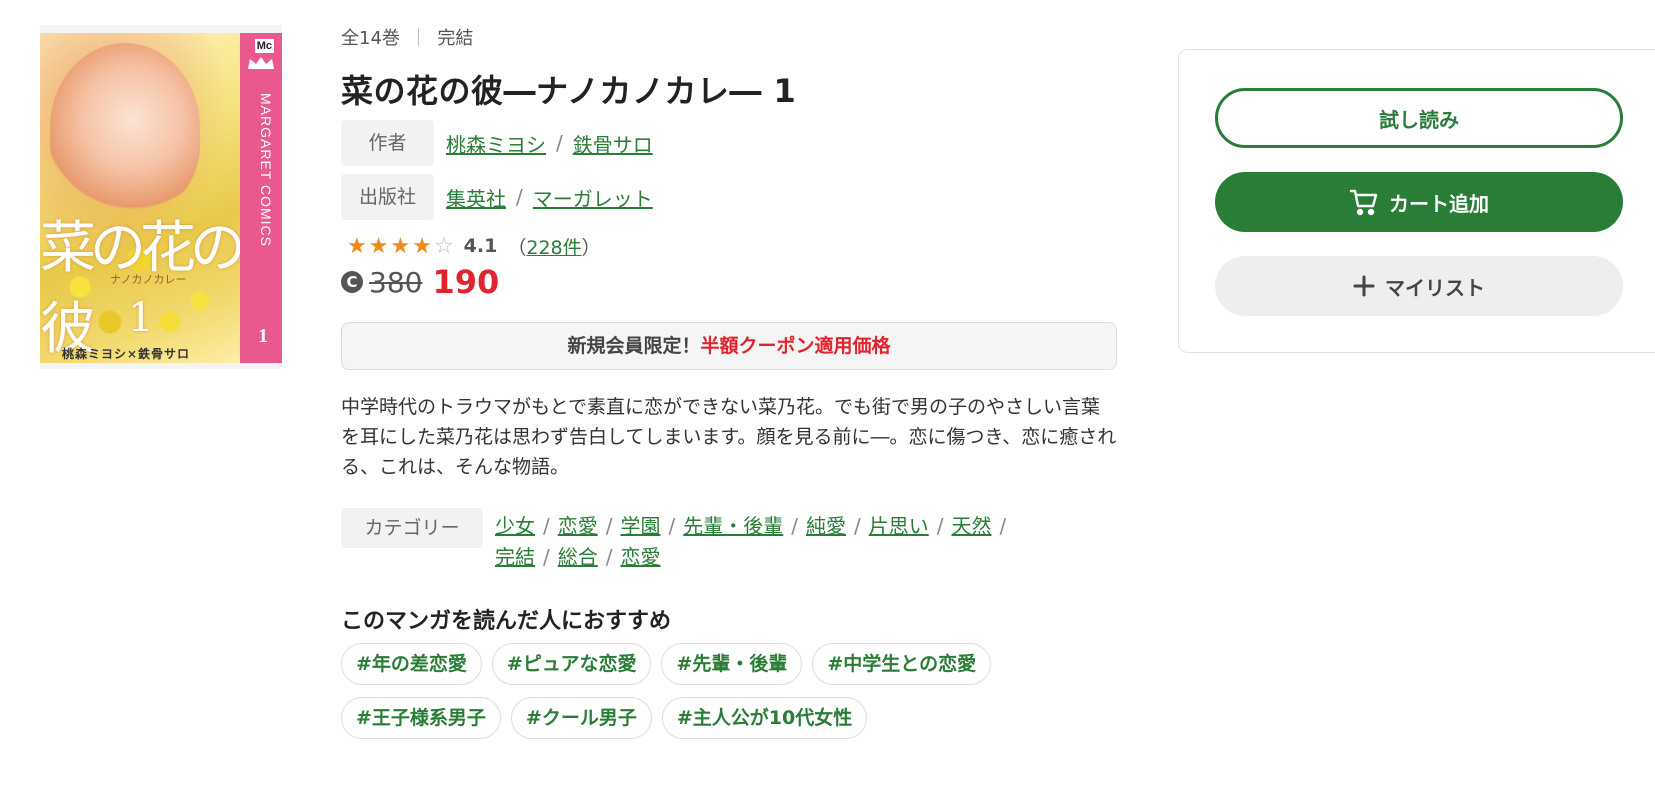  Describe the element at coordinates (641, 526) in the screenshot. I see `category-link: 学園` at that location.